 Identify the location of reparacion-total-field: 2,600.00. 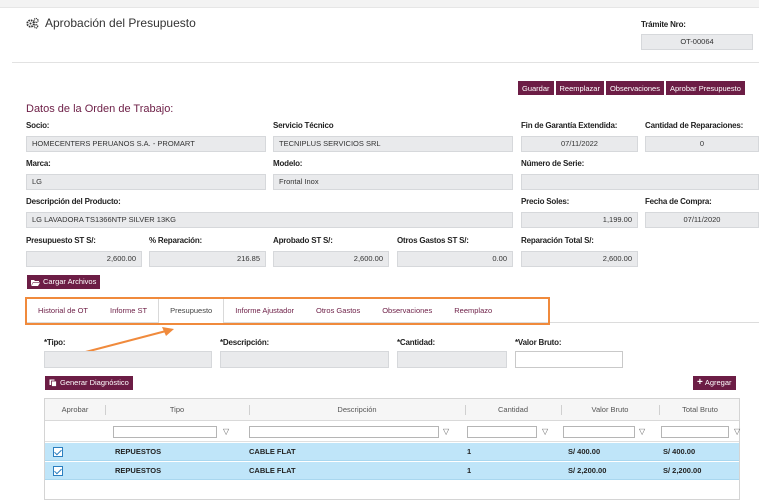
(579, 259).